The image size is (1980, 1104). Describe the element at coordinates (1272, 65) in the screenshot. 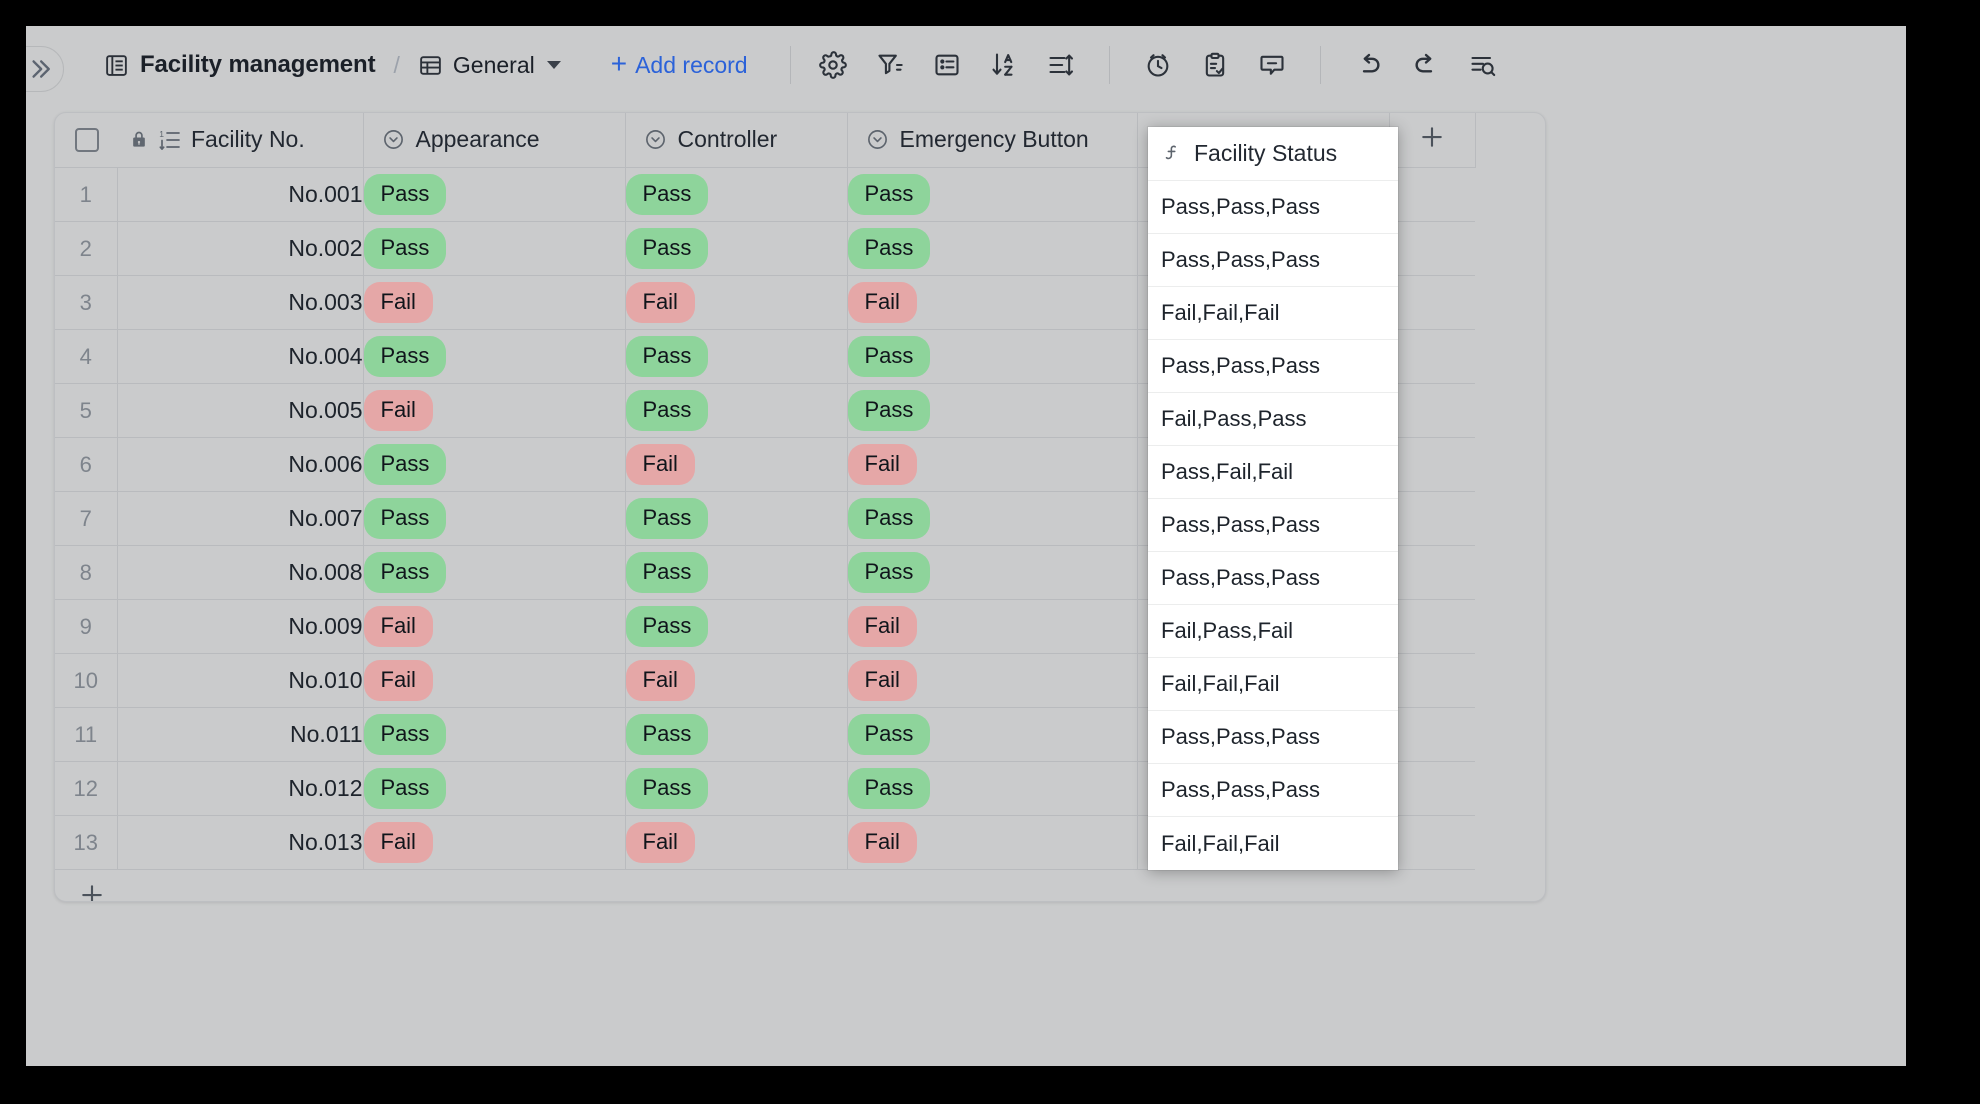

I see `comments-button` at that location.